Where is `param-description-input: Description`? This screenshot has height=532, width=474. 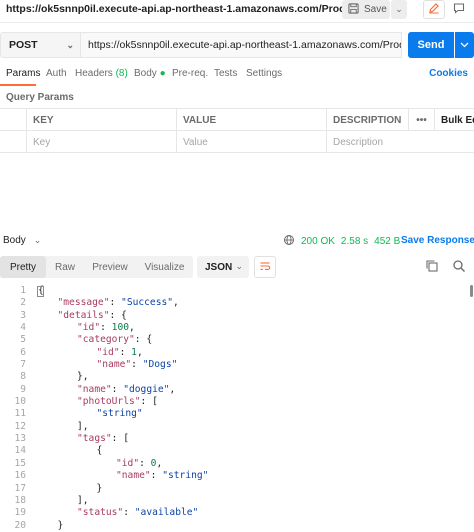
param-description-input: Description is located at coordinates (400, 142).